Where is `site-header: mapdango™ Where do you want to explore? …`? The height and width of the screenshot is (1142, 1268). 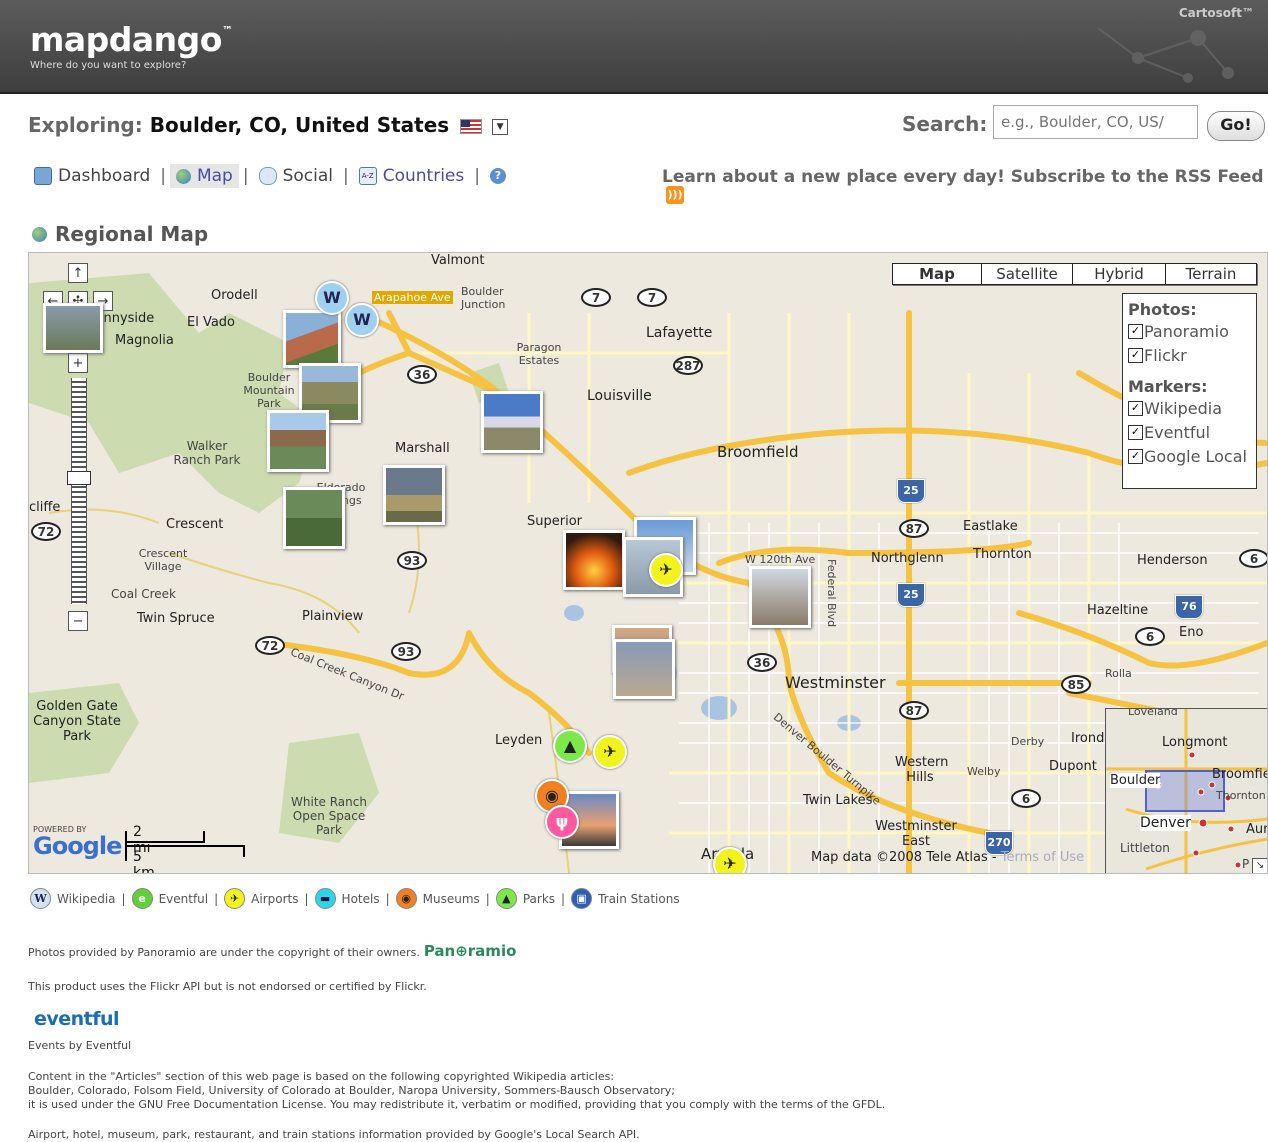
site-header: mapdango™ Where do you want to explore? … is located at coordinates (634, 47).